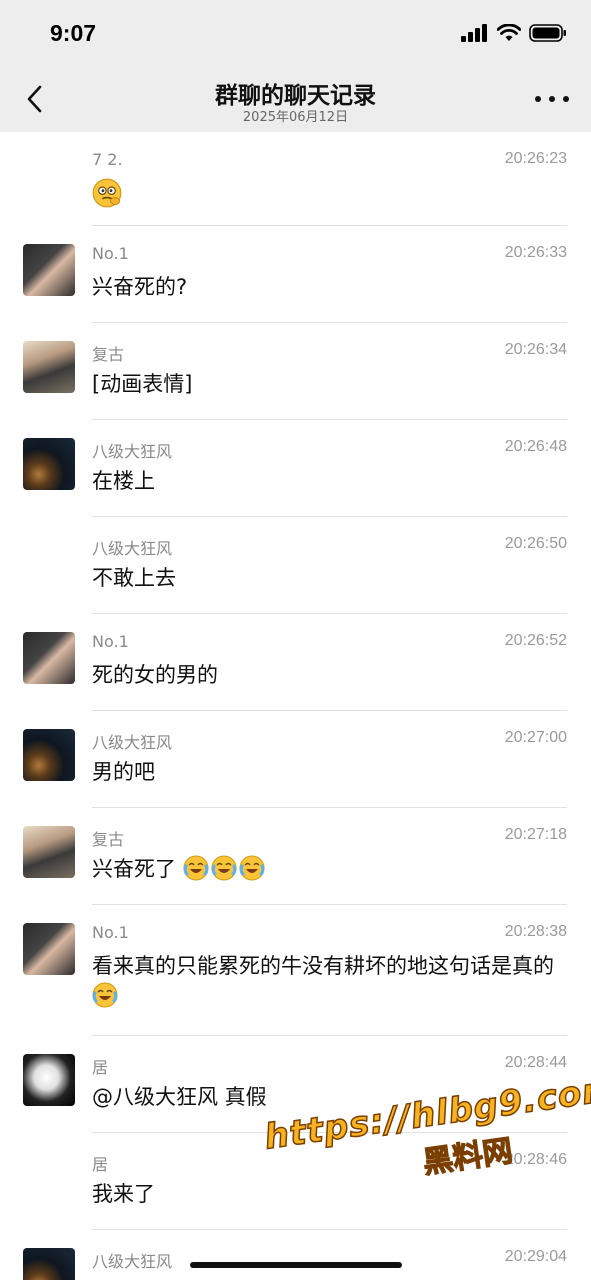  What do you see at coordinates (134, 869) in the screenshot?
I see `message-text: 兴奋死了` at bounding box center [134, 869].